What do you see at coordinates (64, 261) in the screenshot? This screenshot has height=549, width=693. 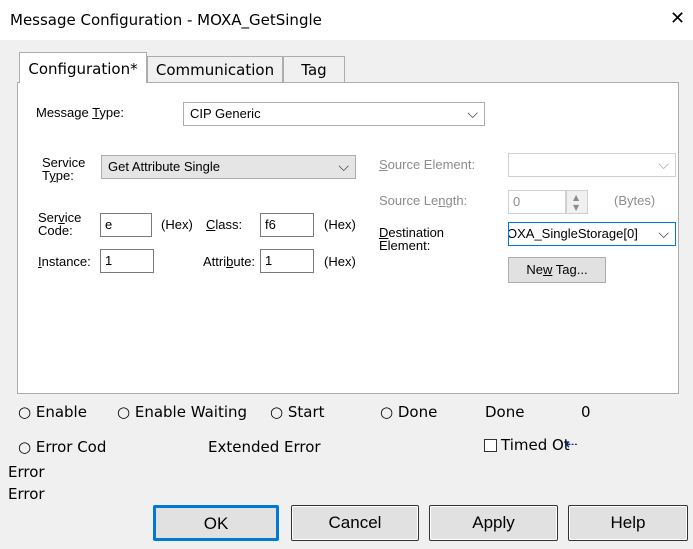 I see `instance-label: Instance:` at bounding box center [64, 261].